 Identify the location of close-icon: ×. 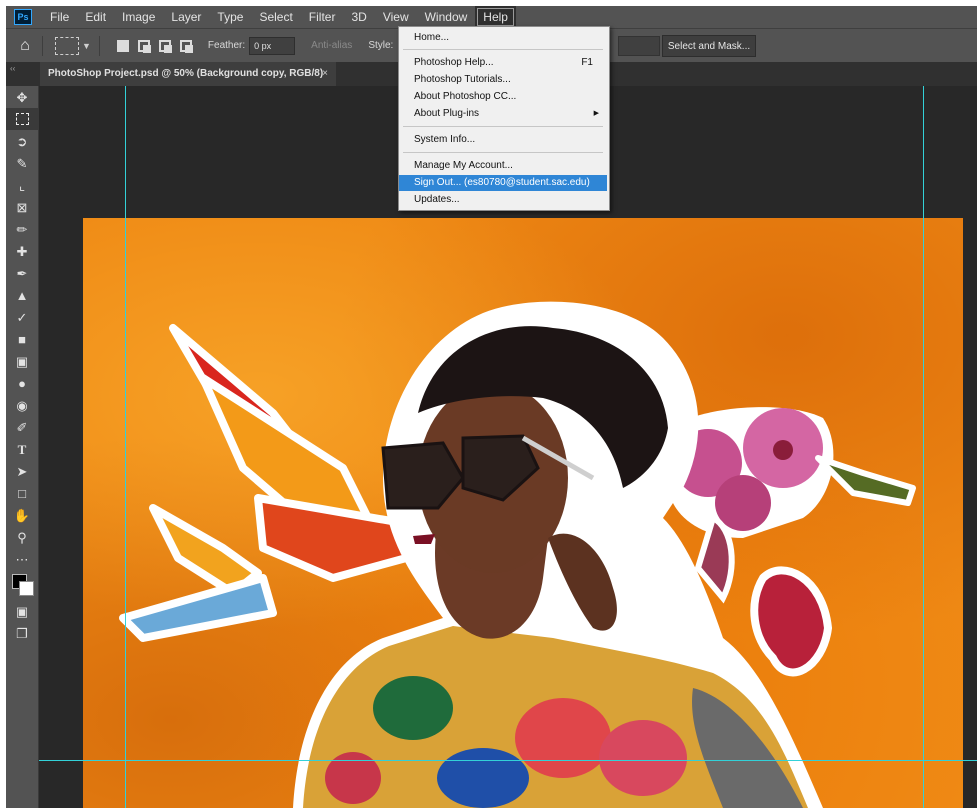
(325, 74).